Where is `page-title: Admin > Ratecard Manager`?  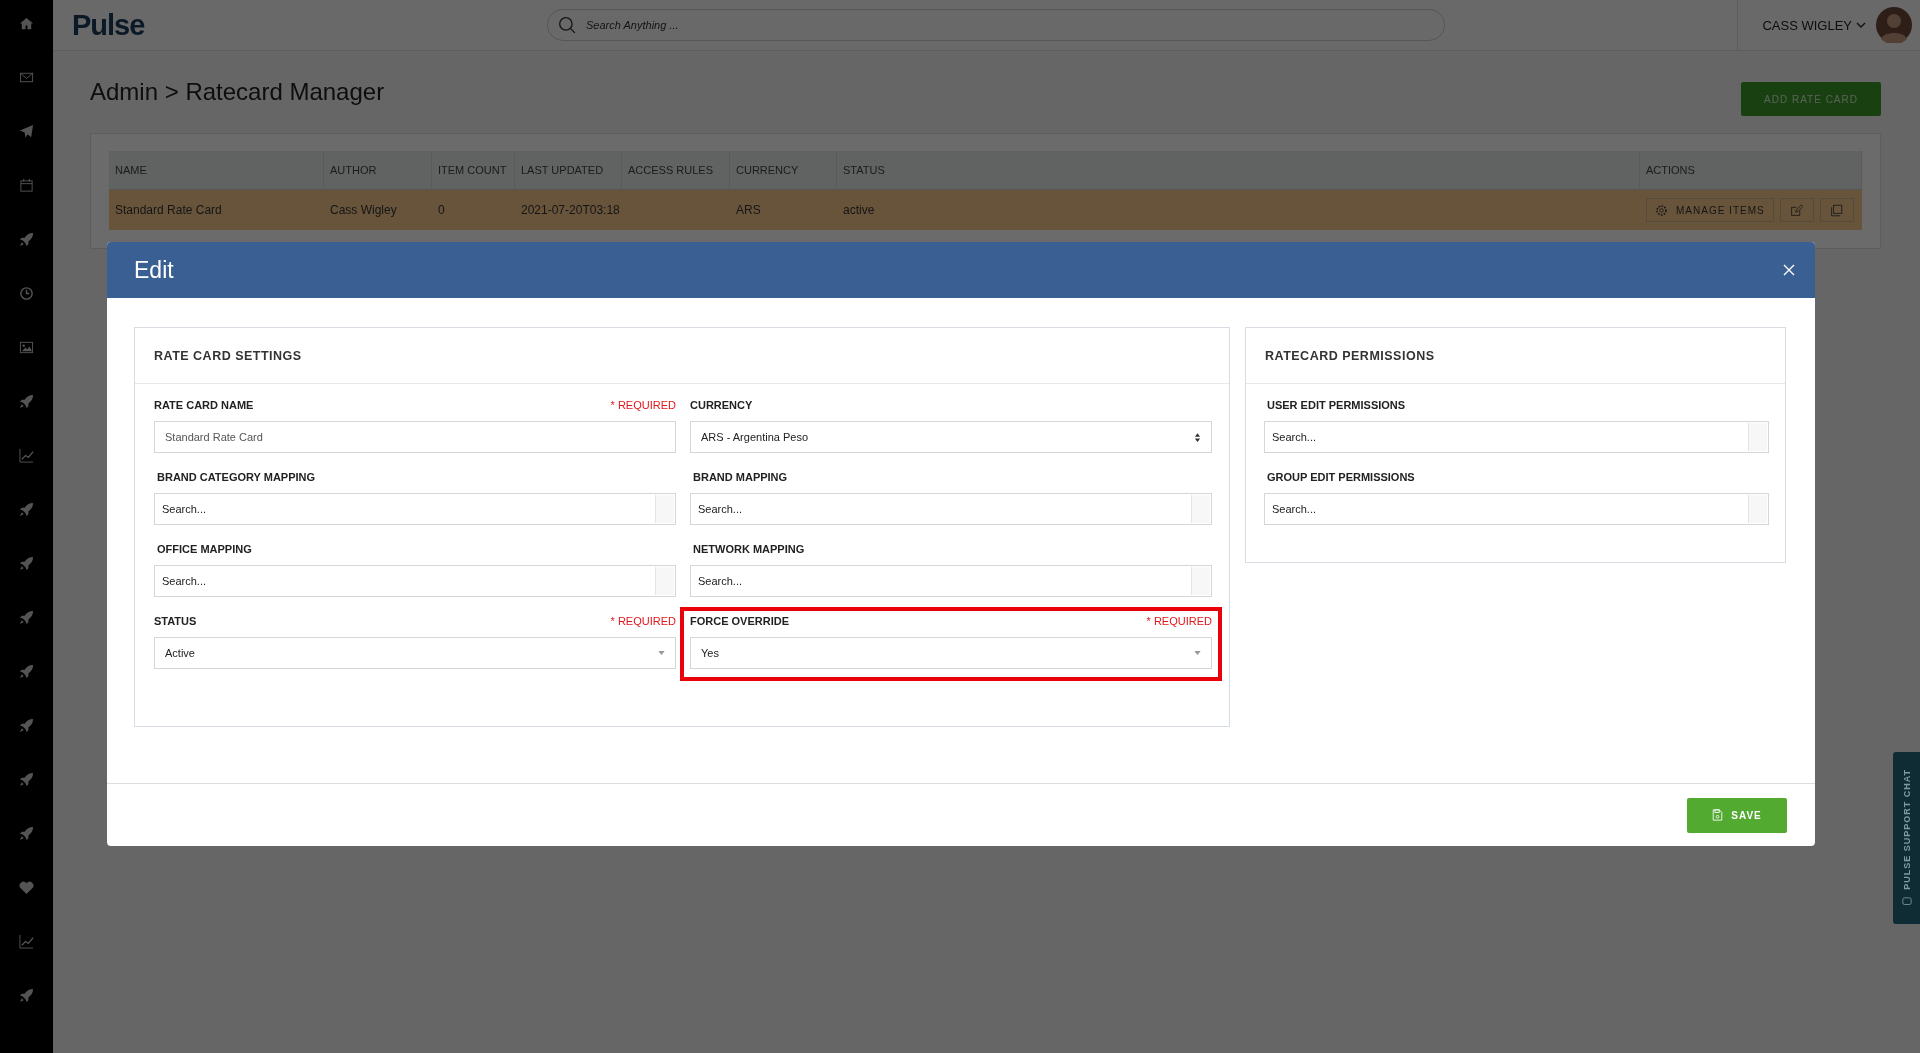
page-title: Admin > Ratecard Manager is located at coordinates (237, 92).